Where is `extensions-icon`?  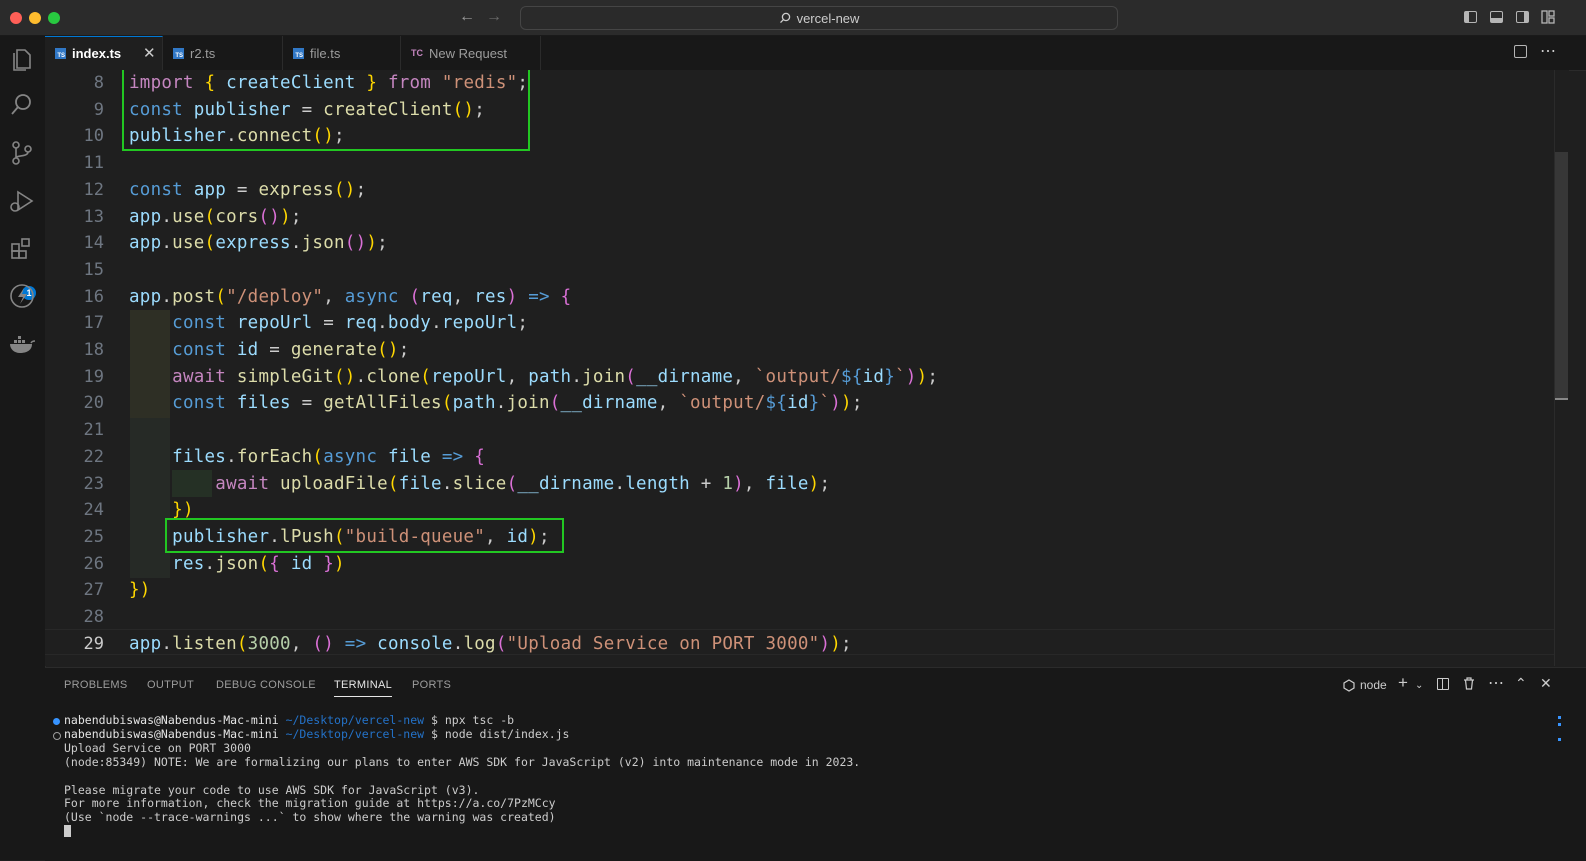
extensions-icon is located at coordinates (22, 249).